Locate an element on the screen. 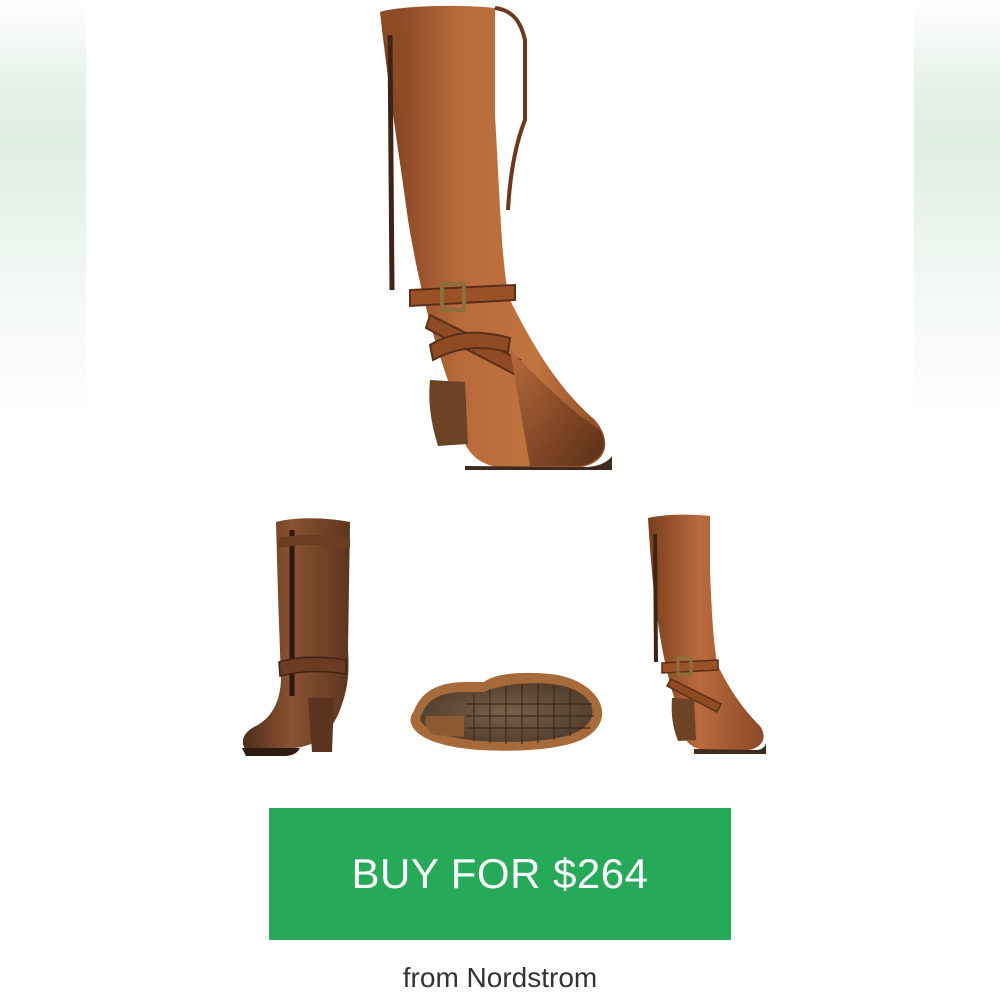  right-background-shade is located at coordinates (957, 500).